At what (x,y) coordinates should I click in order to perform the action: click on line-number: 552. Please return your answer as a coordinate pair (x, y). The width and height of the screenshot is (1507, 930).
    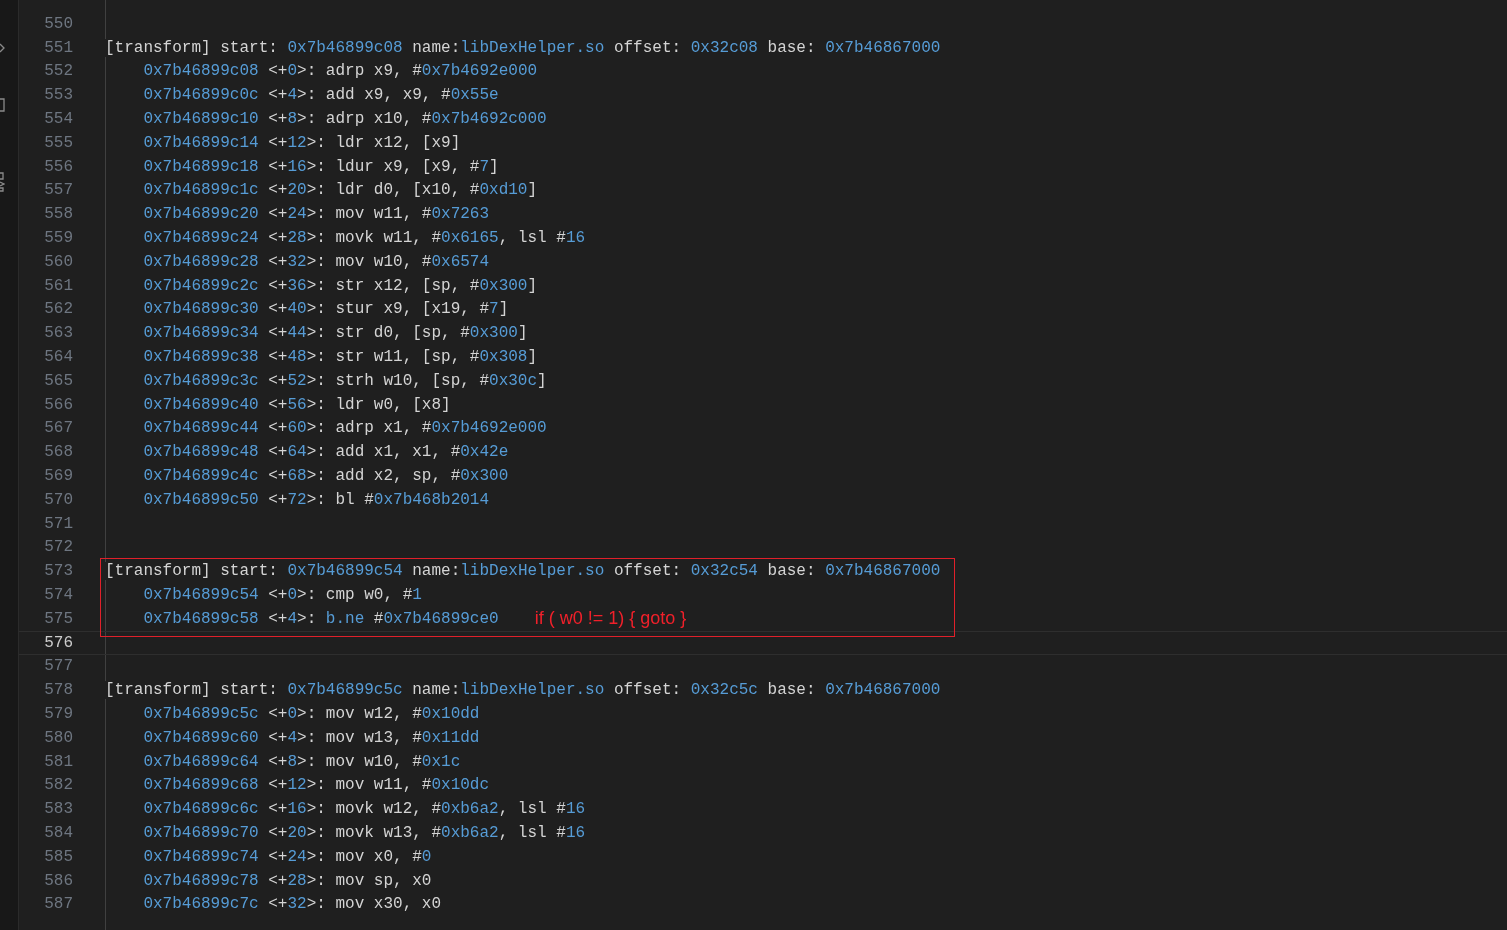
    Looking at the image, I should click on (58, 71).